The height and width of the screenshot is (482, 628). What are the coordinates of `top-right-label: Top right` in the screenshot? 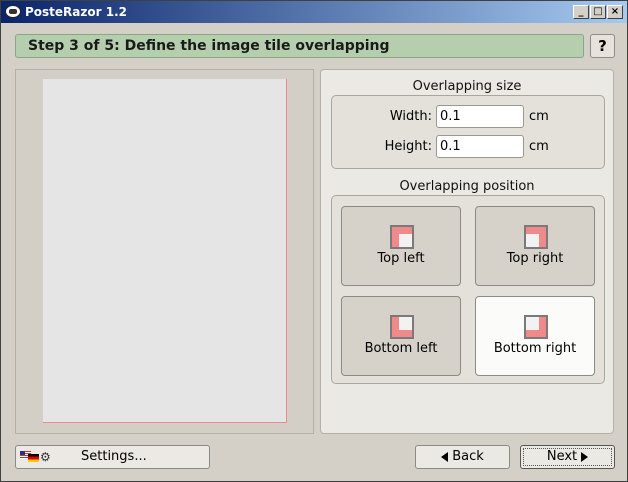 It's located at (535, 258).